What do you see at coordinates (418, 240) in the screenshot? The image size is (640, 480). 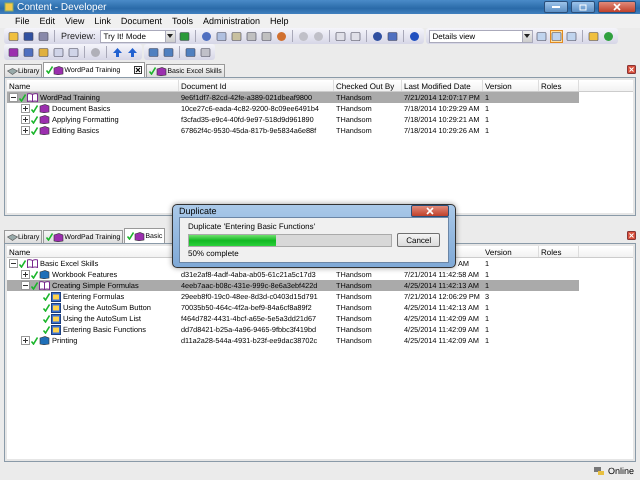 I see `cancel-button: Cancel` at bounding box center [418, 240].